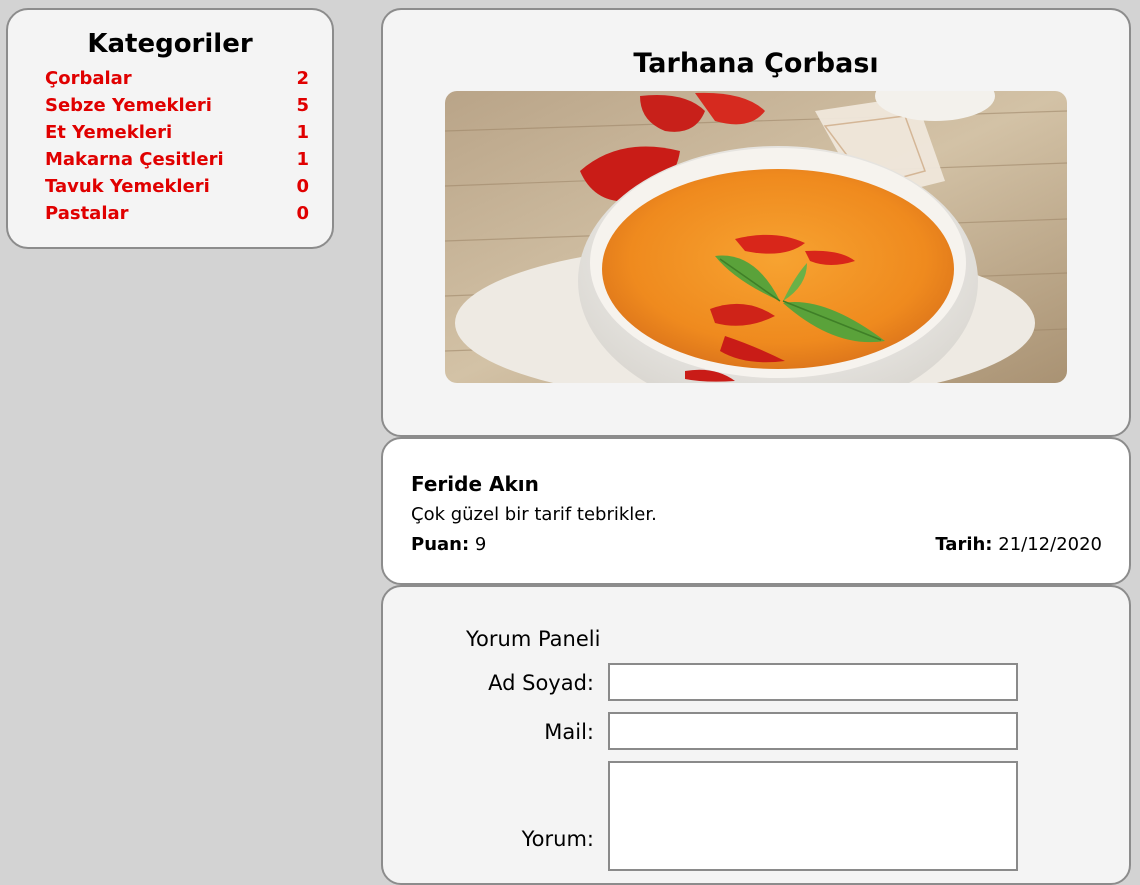 Image resolution: width=1140 pixels, height=885 pixels. What do you see at coordinates (534, 514) in the screenshot?
I see `comment-text: Çok güzel bir tarif tebrikler.` at bounding box center [534, 514].